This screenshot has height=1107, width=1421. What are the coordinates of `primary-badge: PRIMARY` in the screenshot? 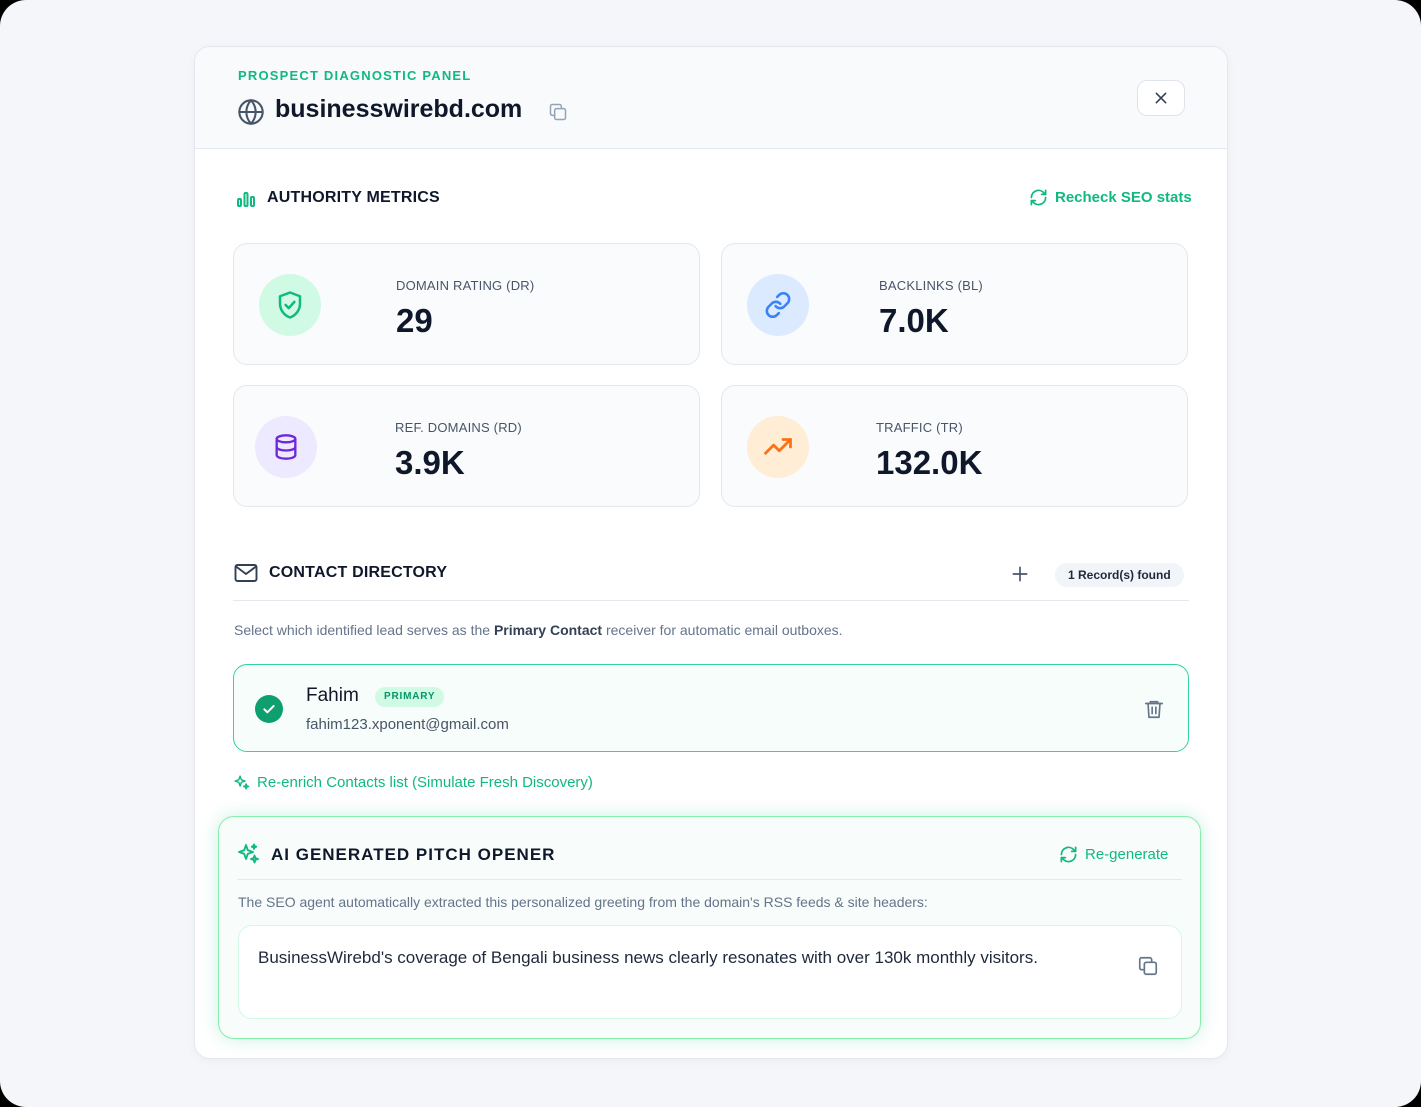 It's located at (410, 697).